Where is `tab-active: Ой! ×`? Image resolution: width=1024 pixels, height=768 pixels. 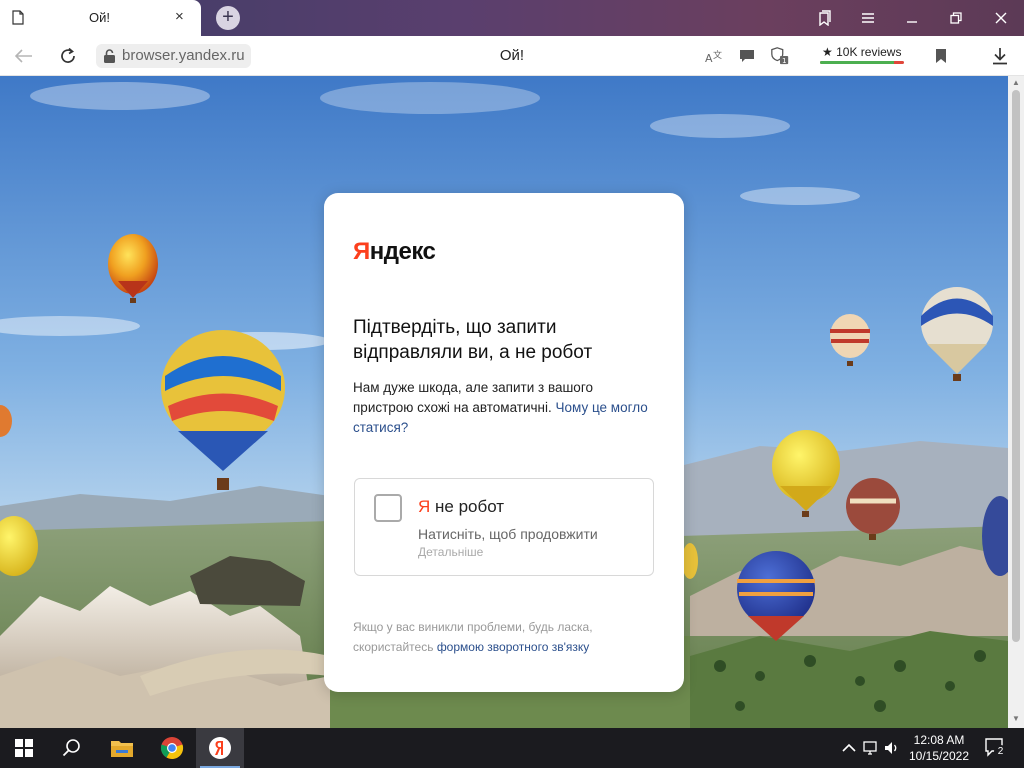
tab-active: Ой! × is located at coordinates (100, 18).